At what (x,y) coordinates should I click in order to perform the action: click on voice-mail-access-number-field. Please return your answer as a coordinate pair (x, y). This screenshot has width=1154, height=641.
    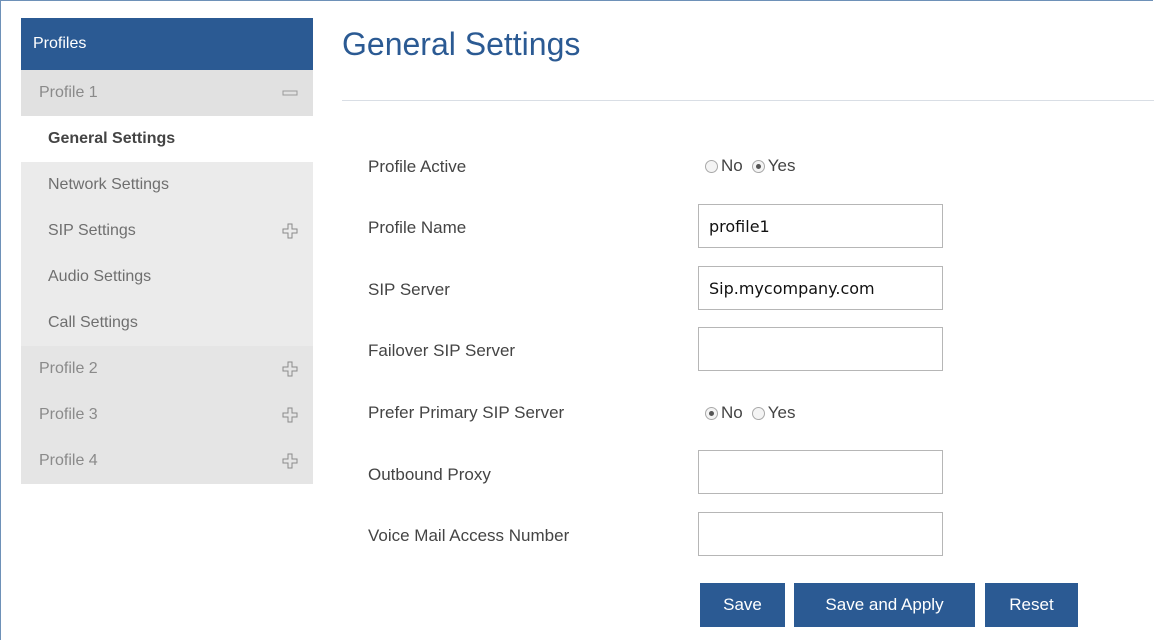
    Looking at the image, I should click on (820, 534).